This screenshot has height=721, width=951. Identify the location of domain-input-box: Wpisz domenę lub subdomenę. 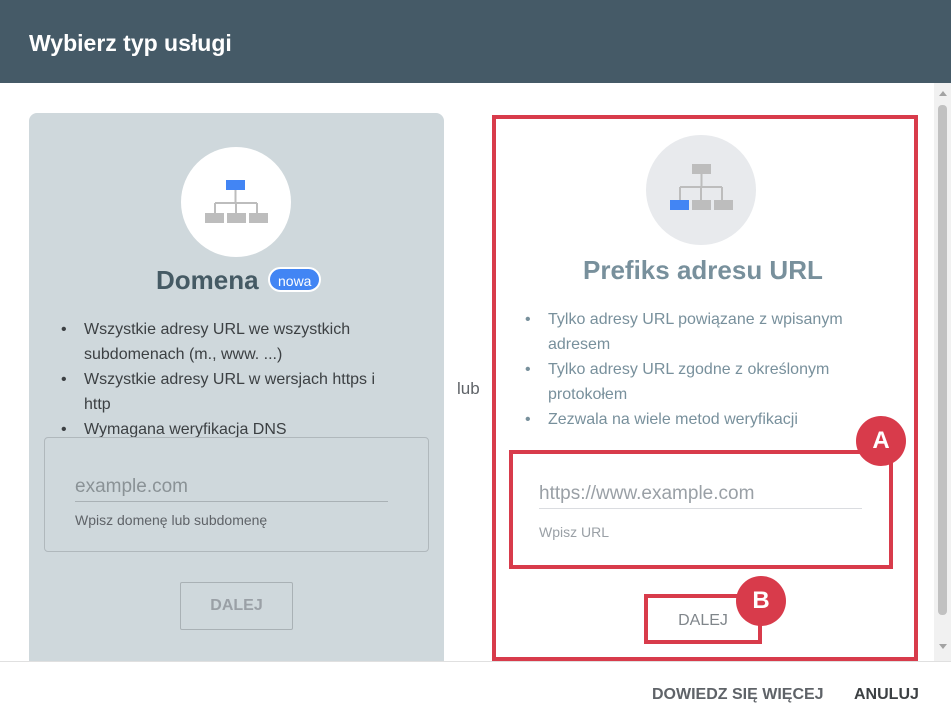
(236, 494).